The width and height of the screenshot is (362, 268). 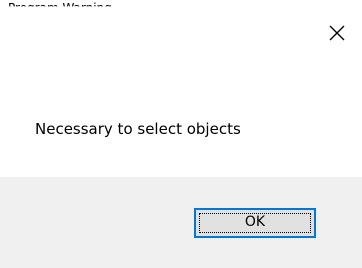 I want to click on close-button, so click(x=337, y=33).